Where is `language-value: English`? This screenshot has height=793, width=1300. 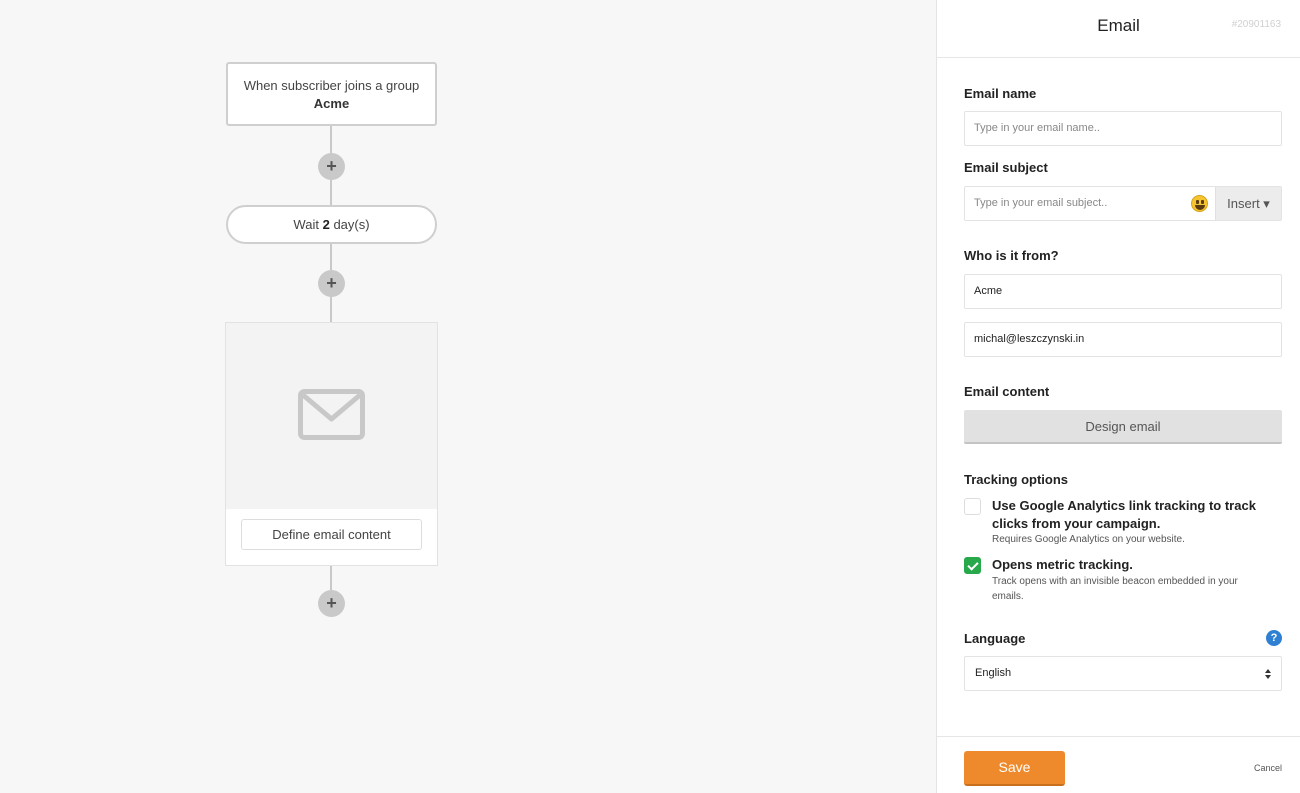
language-value: English is located at coordinates (993, 673).